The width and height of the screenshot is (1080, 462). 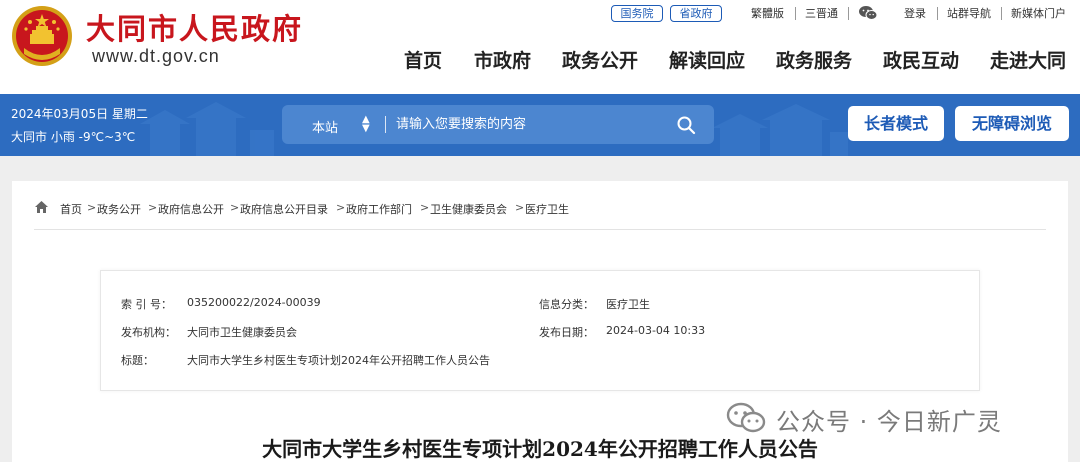 What do you see at coordinates (71, 209) in the screenshot?
I see `breadcrumb-home: 首页` at bounding box center [71, 209].